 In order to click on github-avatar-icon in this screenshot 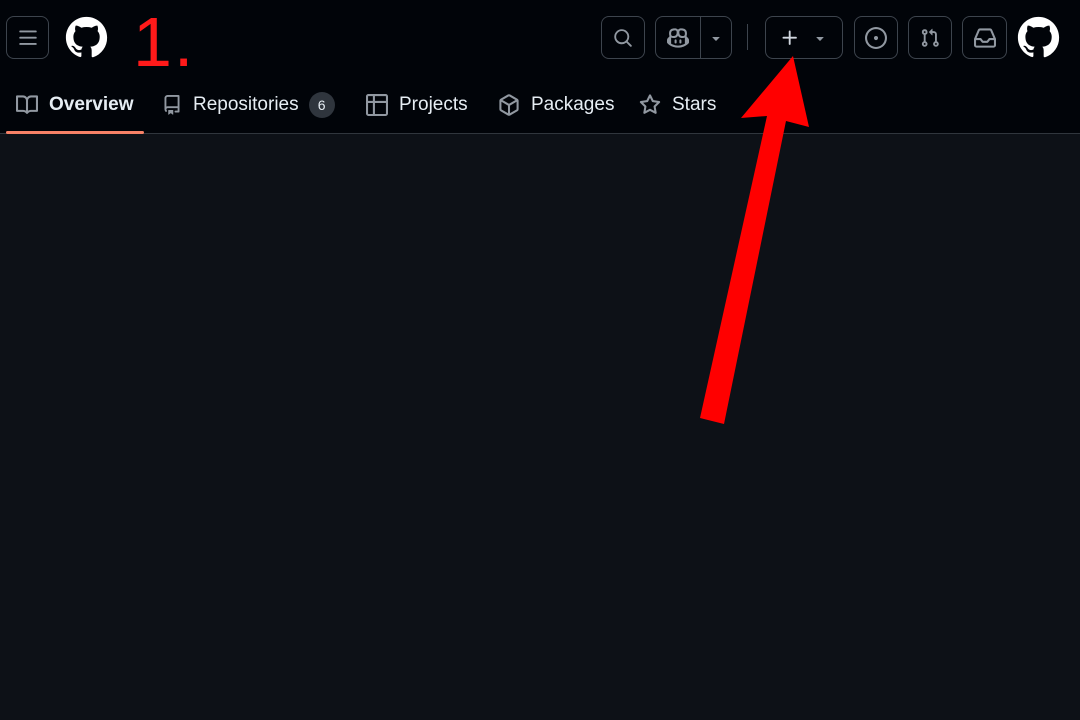, I will do `click(1038, 37)`.